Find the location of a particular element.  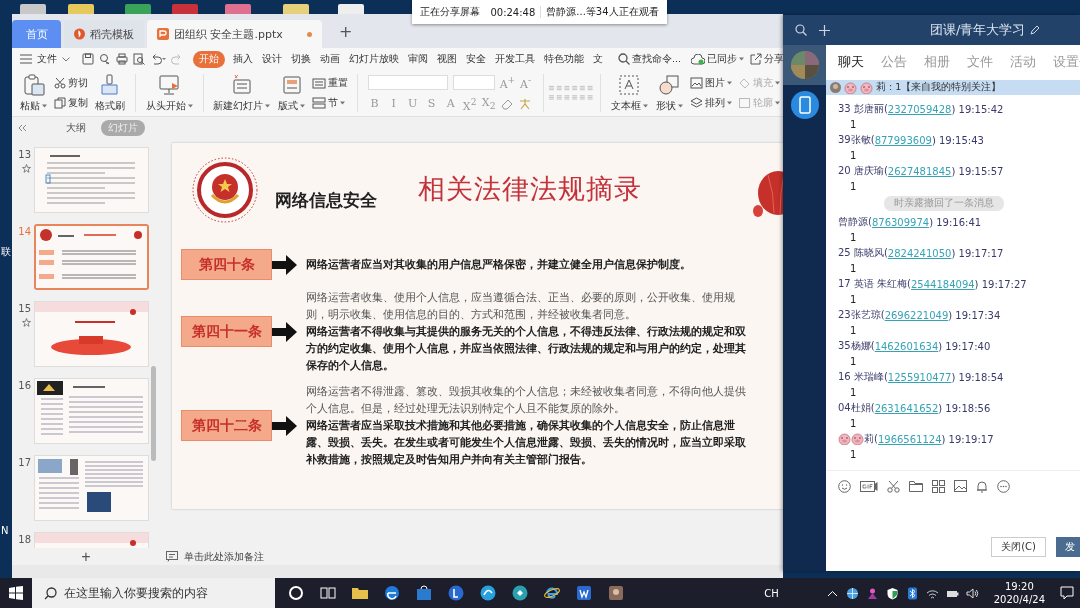

scrollbar-thumb is located at coordinates (153, 413).